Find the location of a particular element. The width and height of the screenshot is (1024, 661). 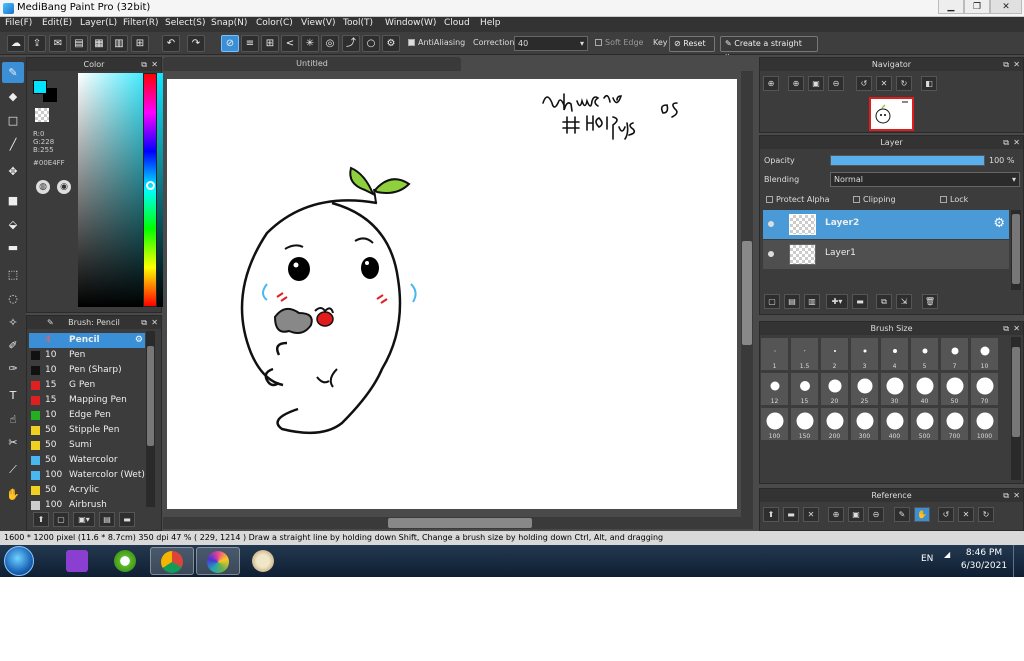

fill-tool-icon: ⬙ is located at coordinates (13, 224).